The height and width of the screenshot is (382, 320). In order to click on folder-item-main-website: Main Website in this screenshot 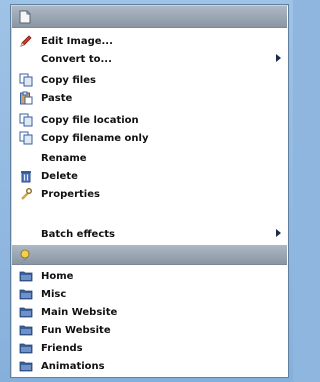, I will do `click(149, 312)`.